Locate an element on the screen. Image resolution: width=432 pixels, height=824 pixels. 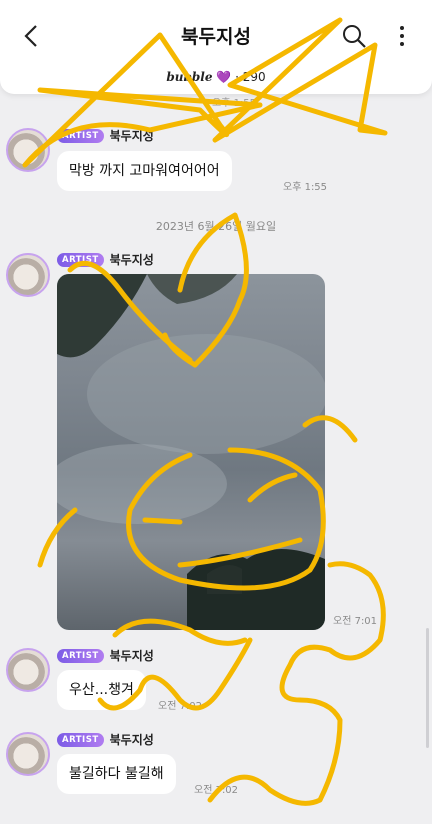
message-bubble: 막방 까지 고마워여어어어 is located at coordinates (144, 171).